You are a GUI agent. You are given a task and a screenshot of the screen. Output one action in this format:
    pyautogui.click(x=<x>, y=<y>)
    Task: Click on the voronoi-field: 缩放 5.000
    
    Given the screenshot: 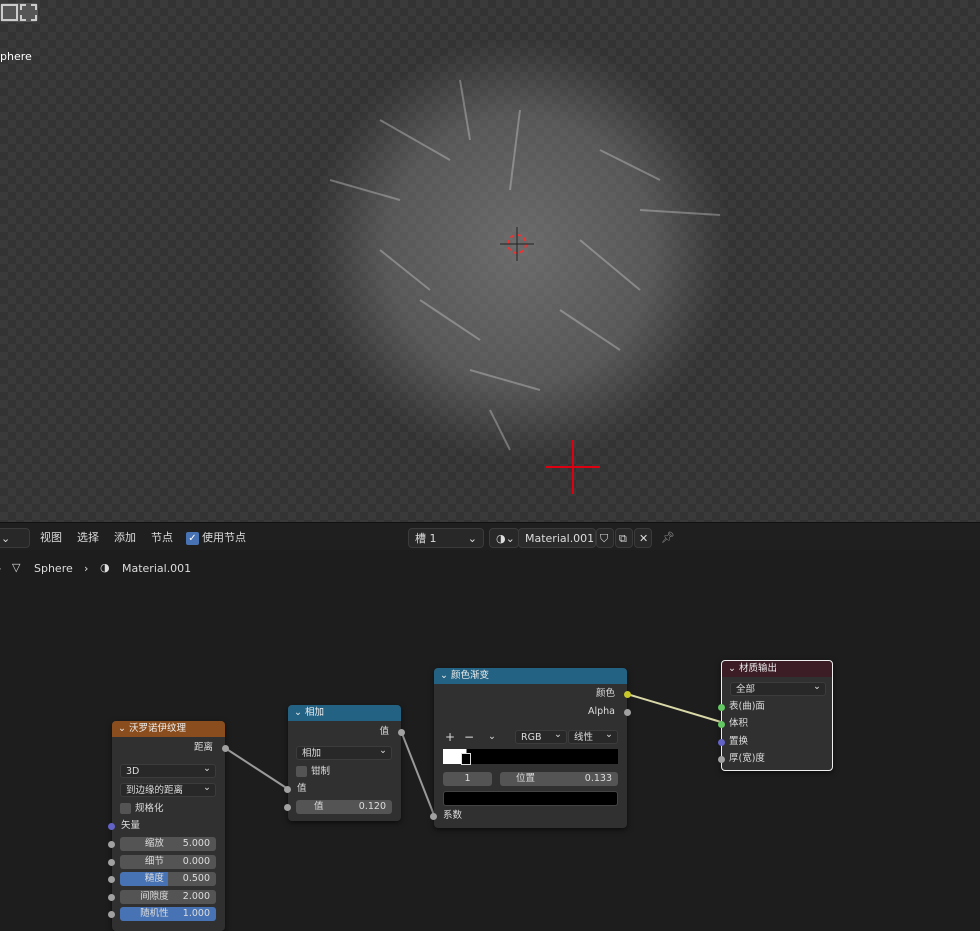 What is the action you would take?
    pyautogui.click(x=168, y=844)
    